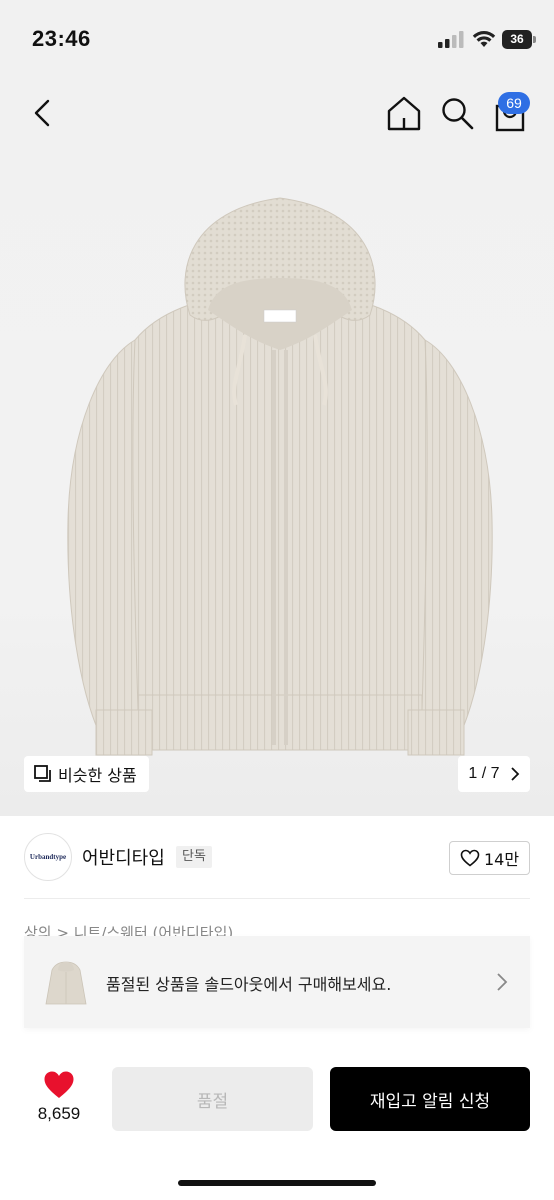 The height and width of the screenshot is (1200, 554). Describe the element at coordinates (451, 39) in the screenshot. I see `cellular-signal-icon` at that location.